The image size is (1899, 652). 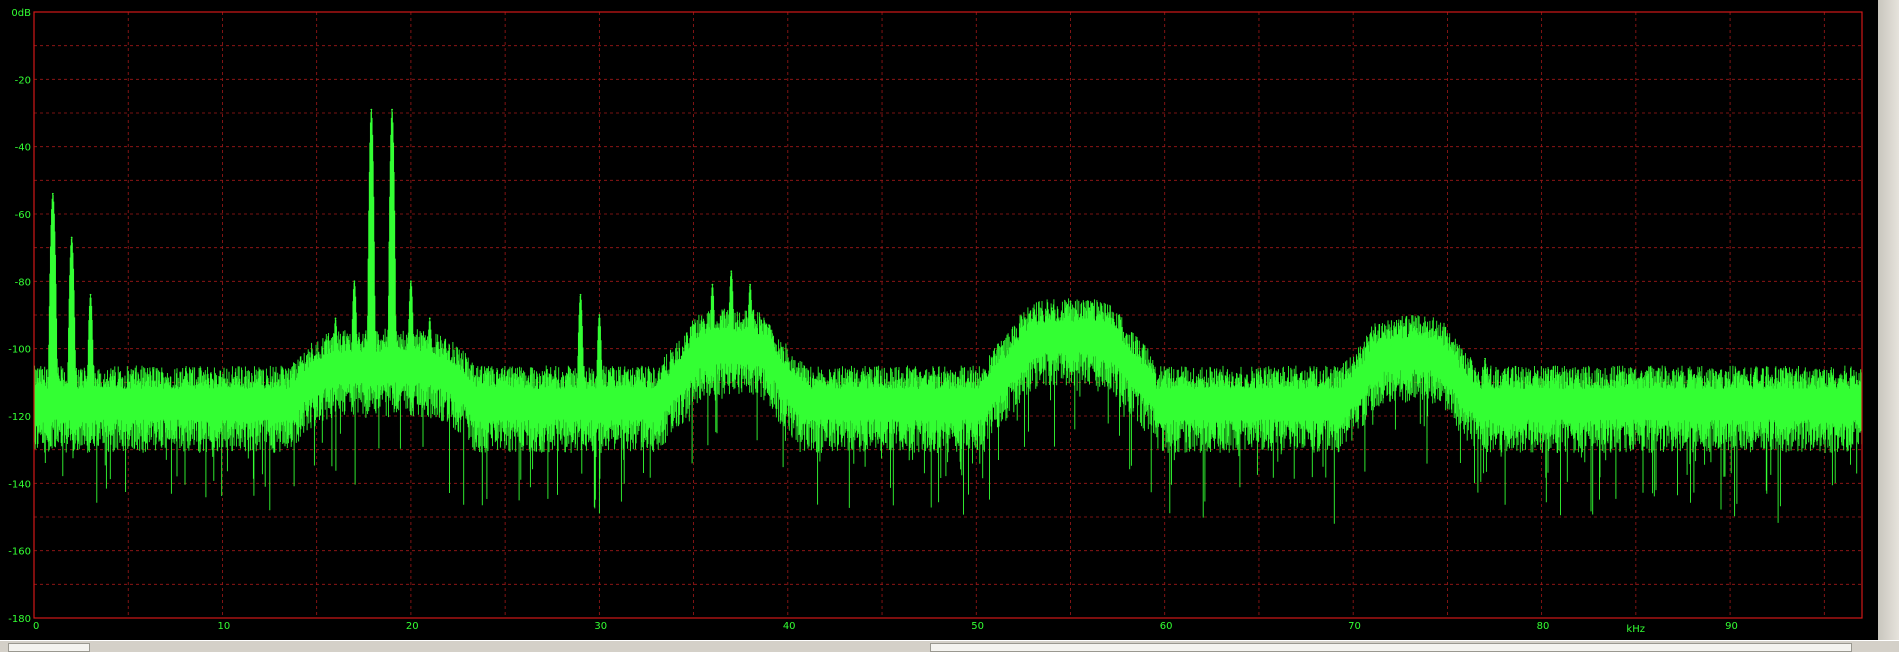 I want to click on x-tick-label: 80, so click(x=1543, y=626).